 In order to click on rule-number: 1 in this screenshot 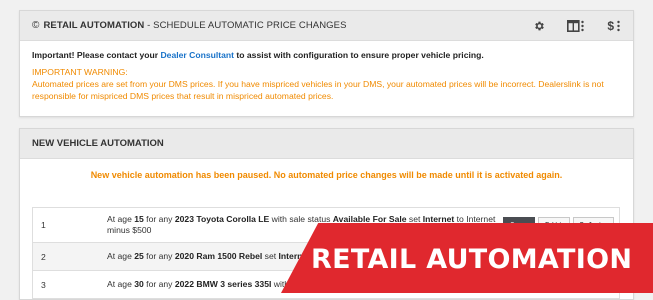, I will do `click(43, 225)`.